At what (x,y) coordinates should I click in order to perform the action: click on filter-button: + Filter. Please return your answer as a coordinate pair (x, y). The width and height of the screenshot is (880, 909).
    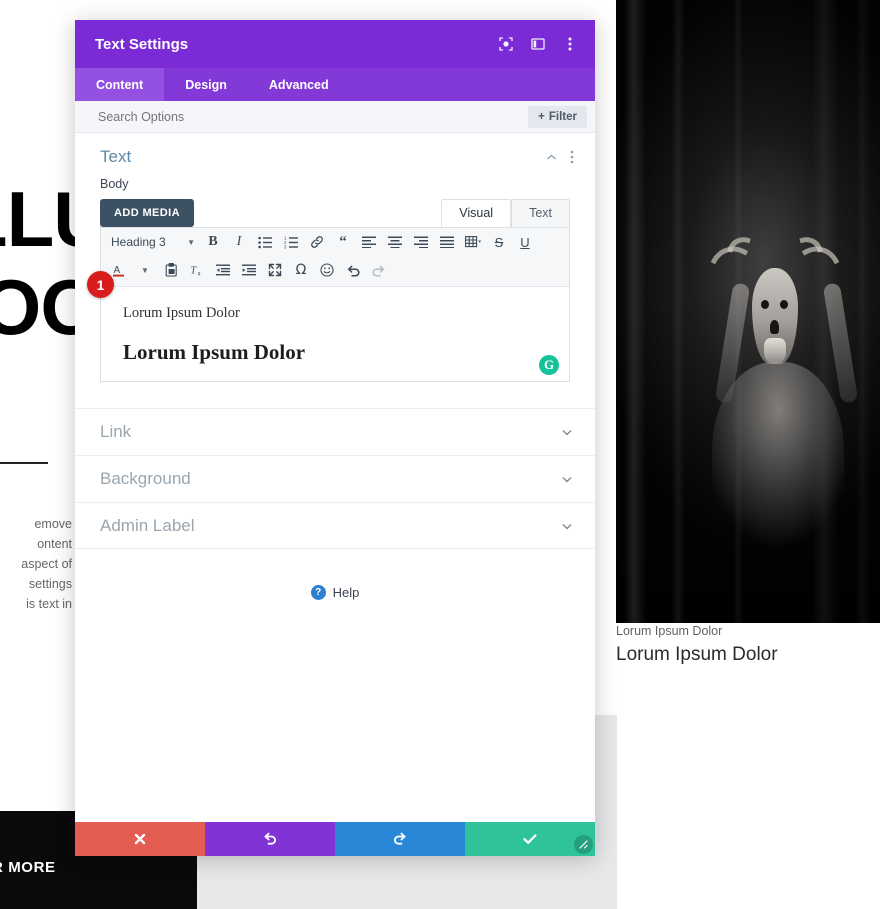
    Looking at the image, I should click on (557, 116).